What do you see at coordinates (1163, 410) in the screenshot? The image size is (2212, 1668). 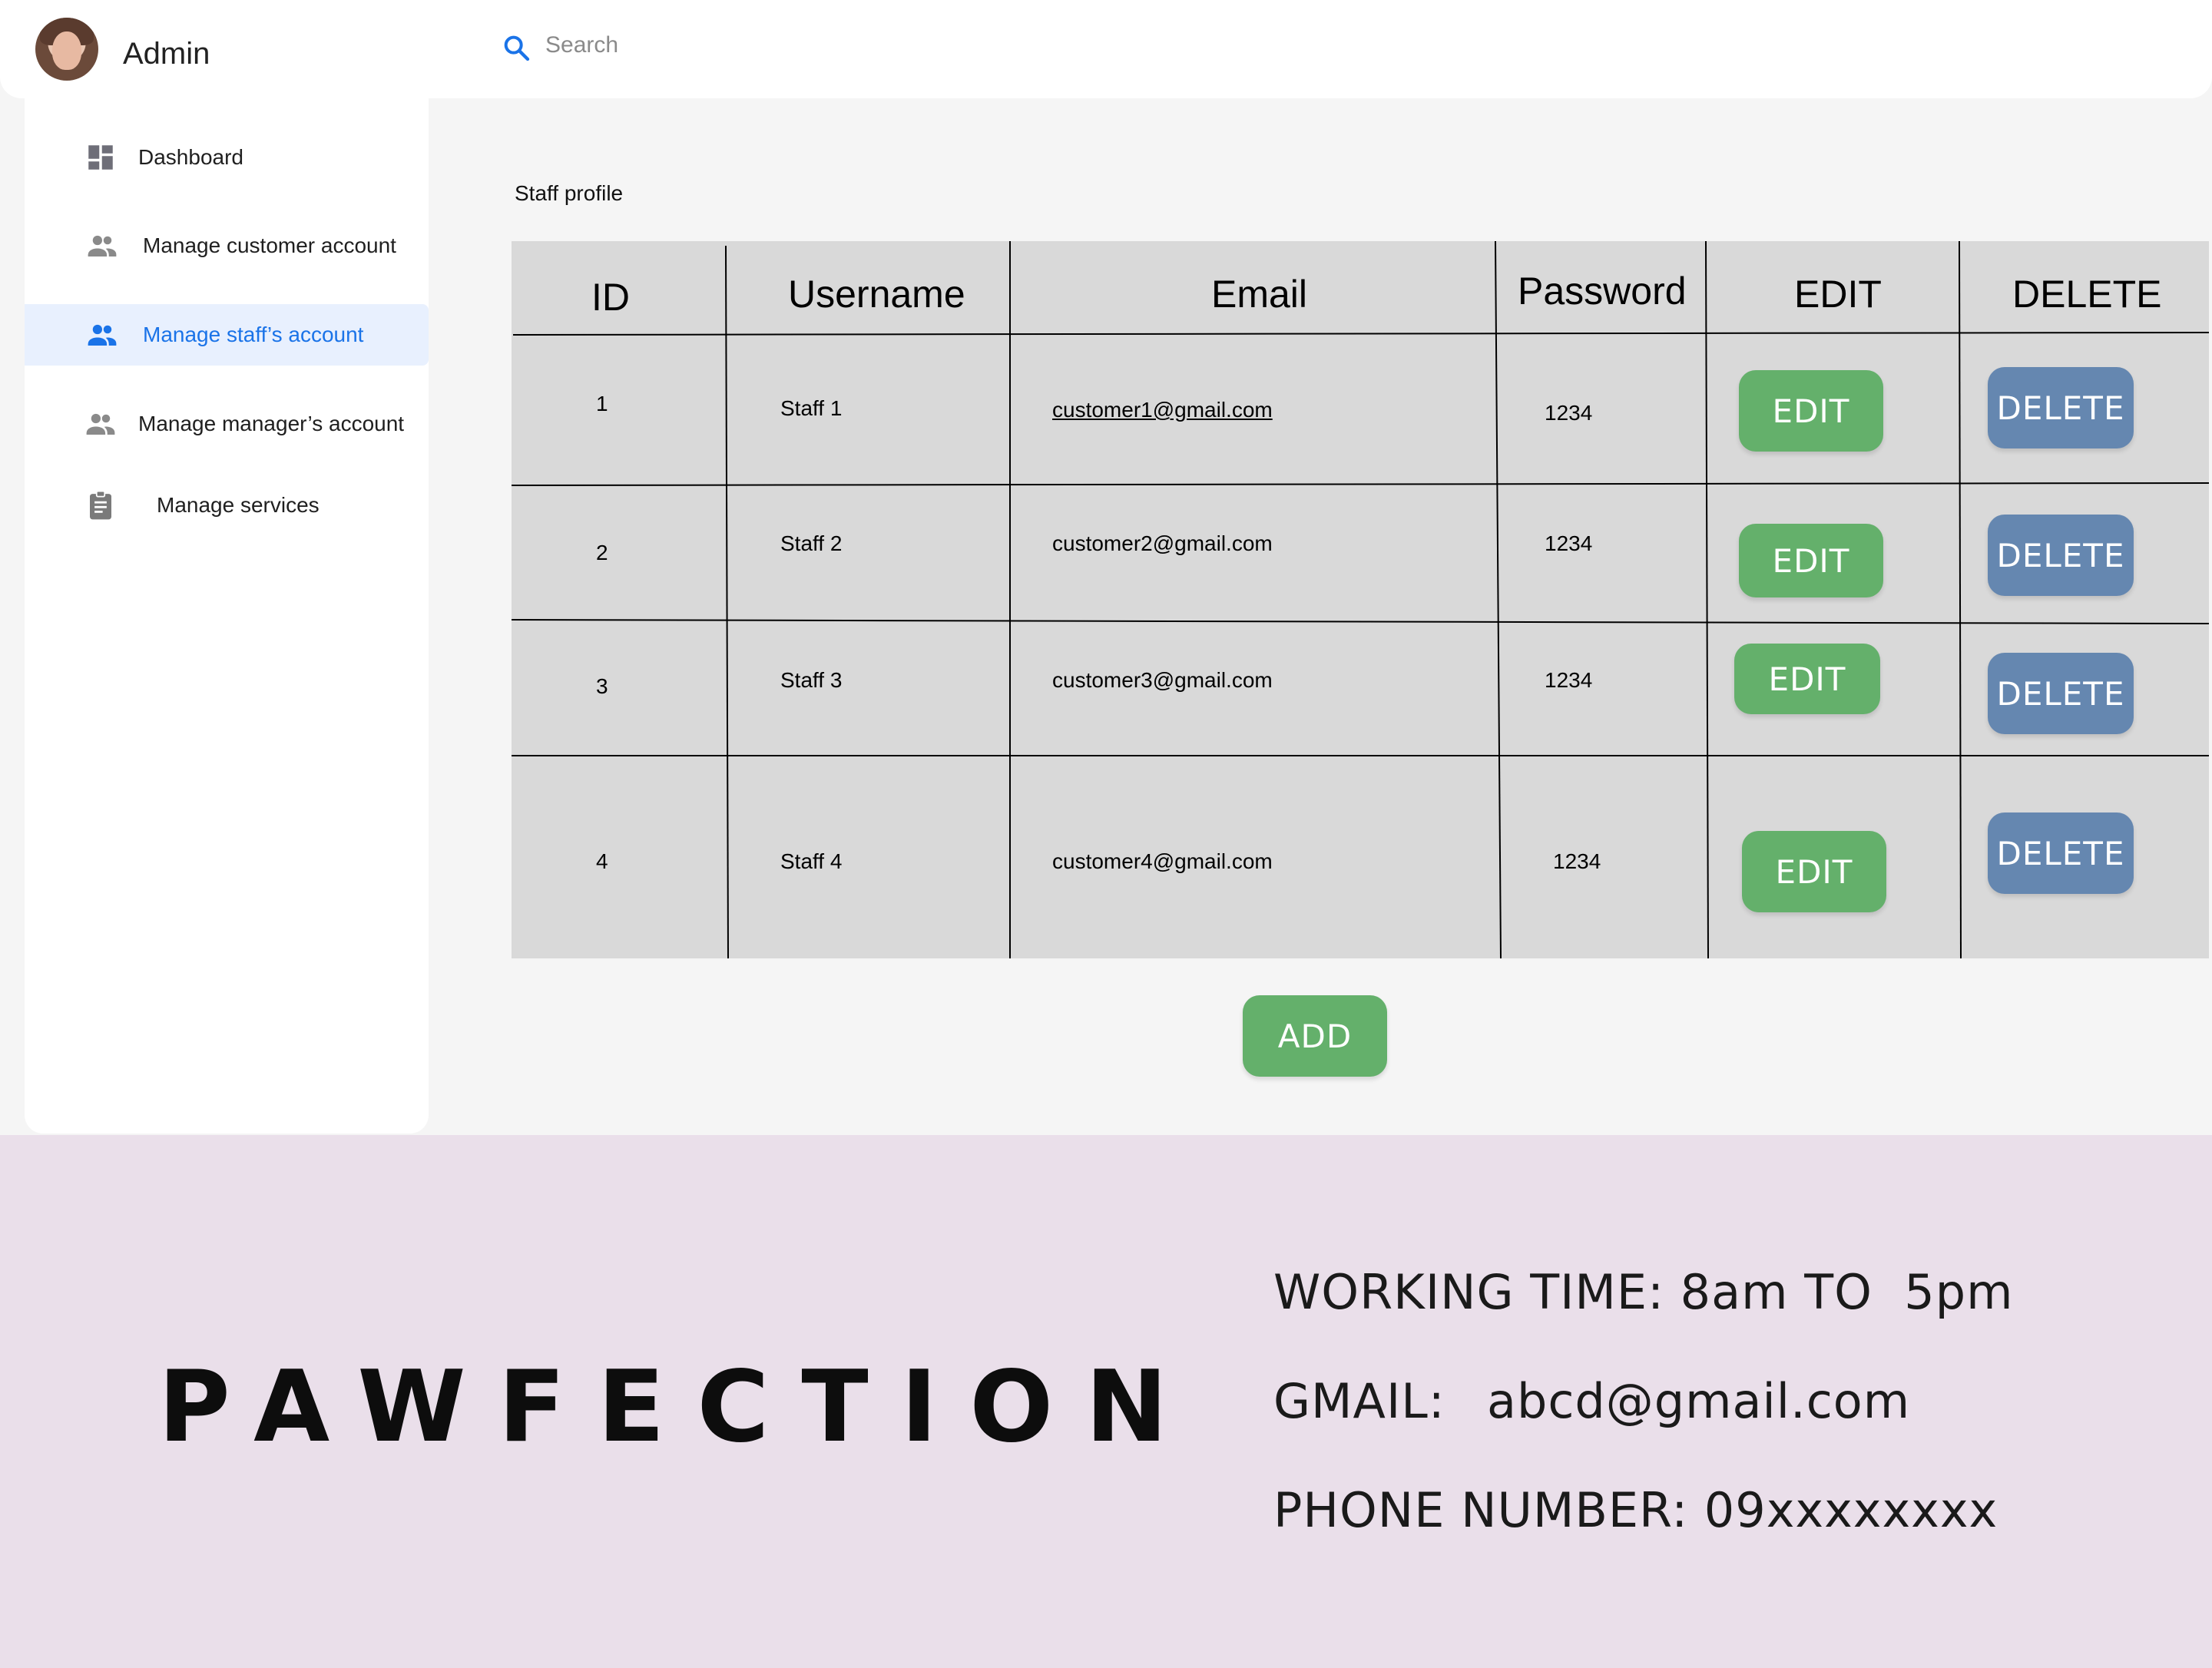 I see `table-cell-email-link: customer1@gmail.com` at bounding box center [1163, 410].